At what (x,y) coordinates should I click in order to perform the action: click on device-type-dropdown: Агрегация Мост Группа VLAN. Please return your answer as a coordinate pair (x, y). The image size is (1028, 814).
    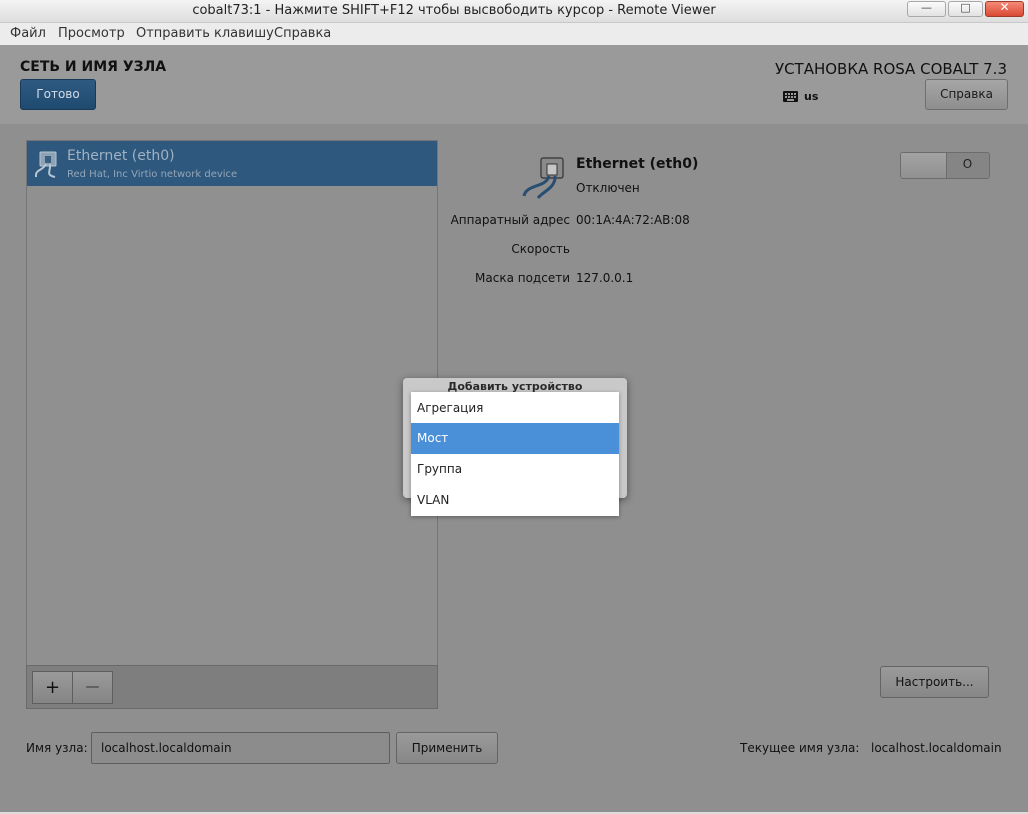
    Looking at the image, I should click on (515, 454).